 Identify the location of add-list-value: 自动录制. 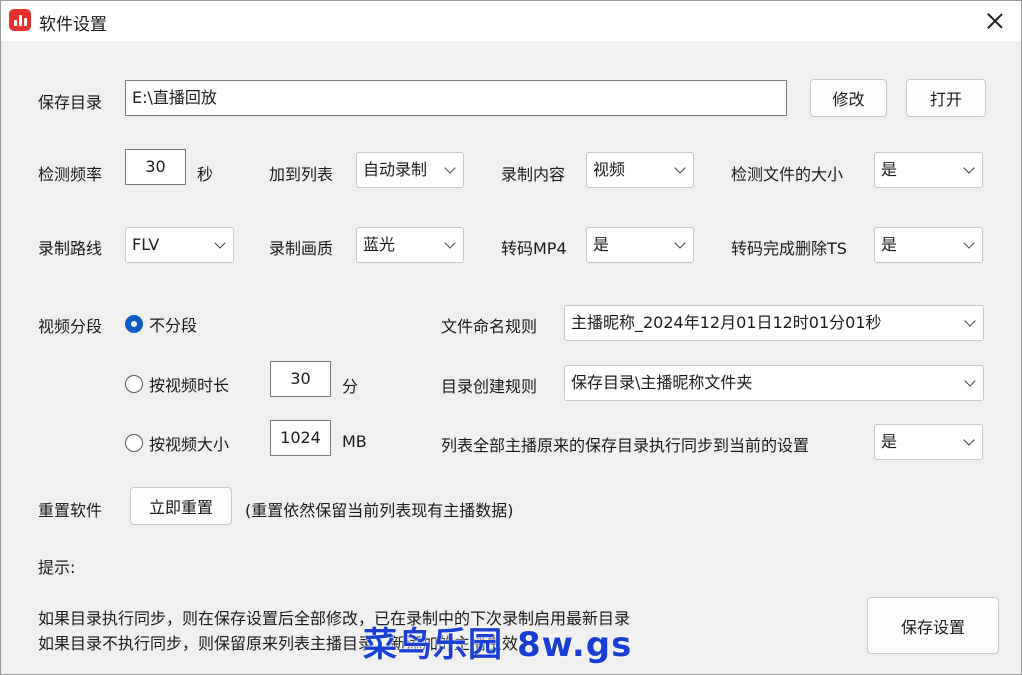
(395, 169).